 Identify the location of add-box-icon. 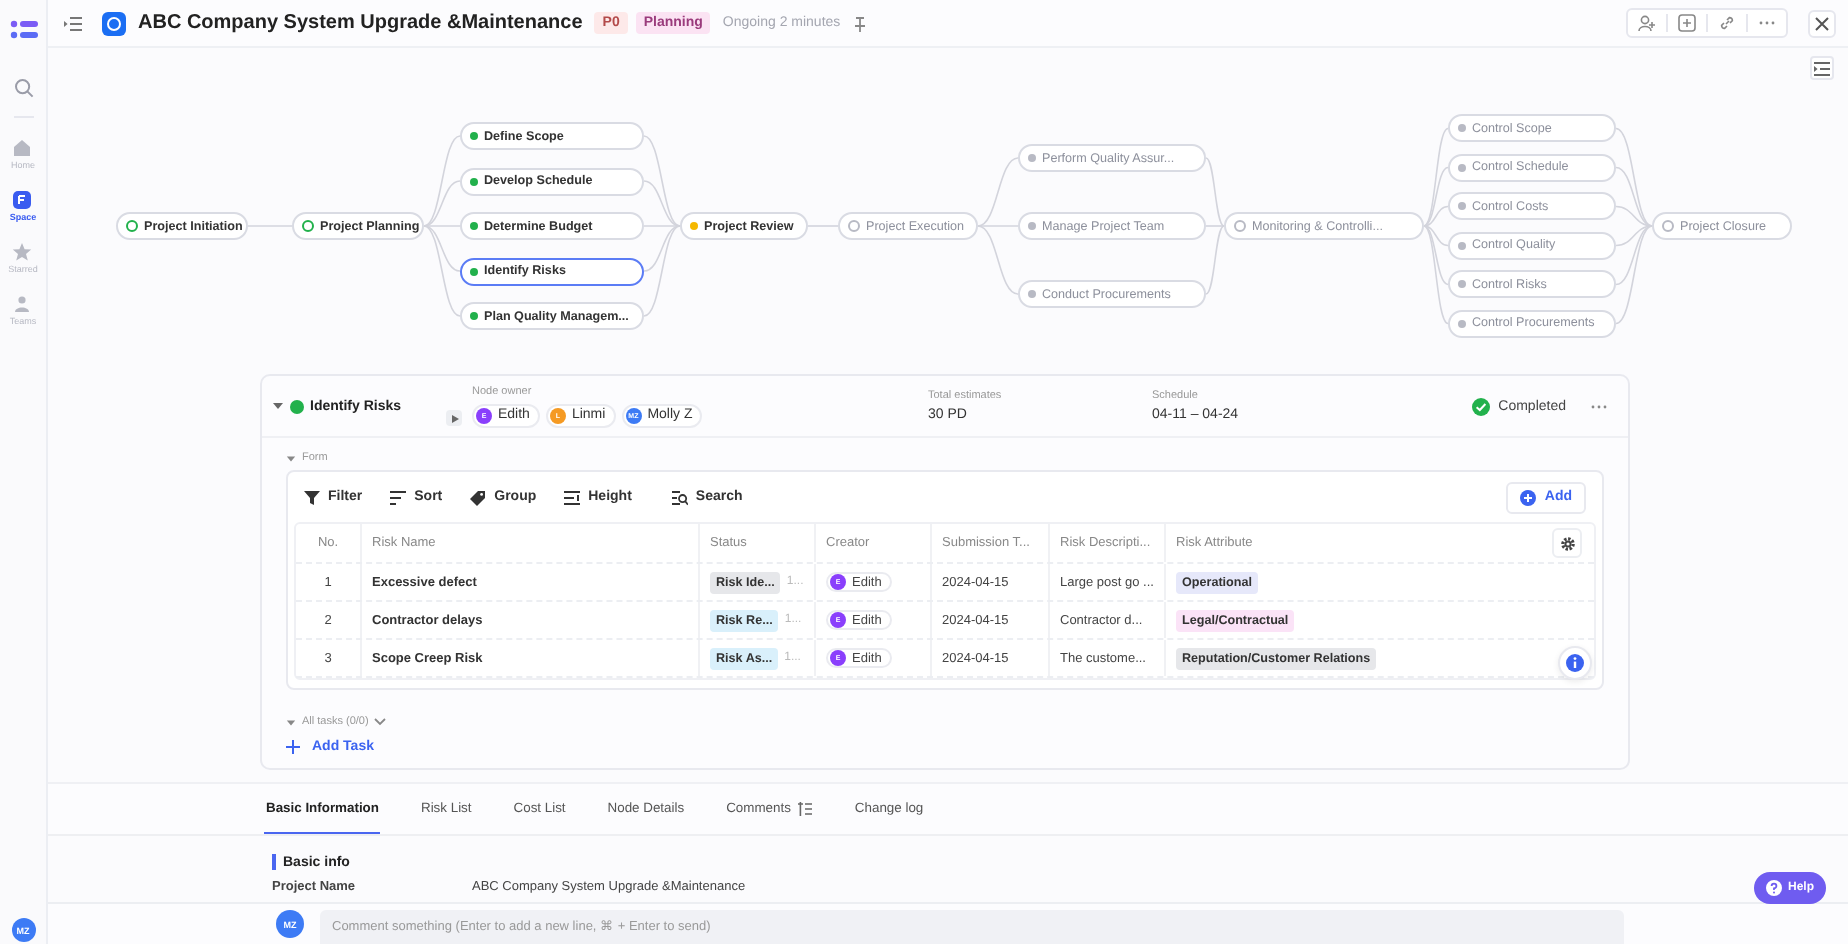
(1687, 23).